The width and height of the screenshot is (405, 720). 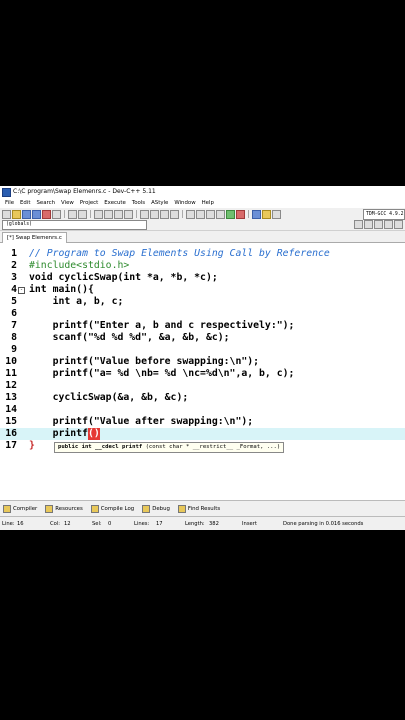 I want to click on code-token: cyclicSwap(&a, &b, &c);, so click(x=109, y=397).